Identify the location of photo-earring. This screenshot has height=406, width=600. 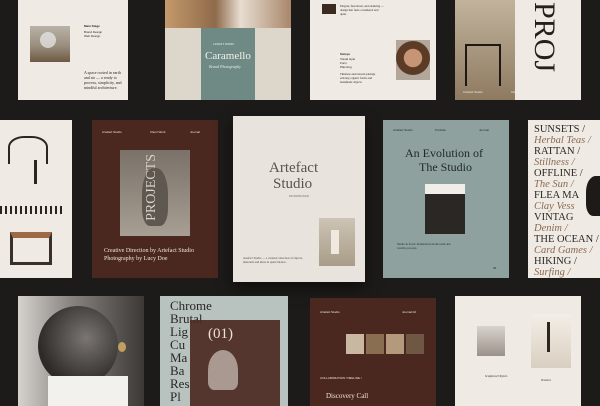
(122, 347).